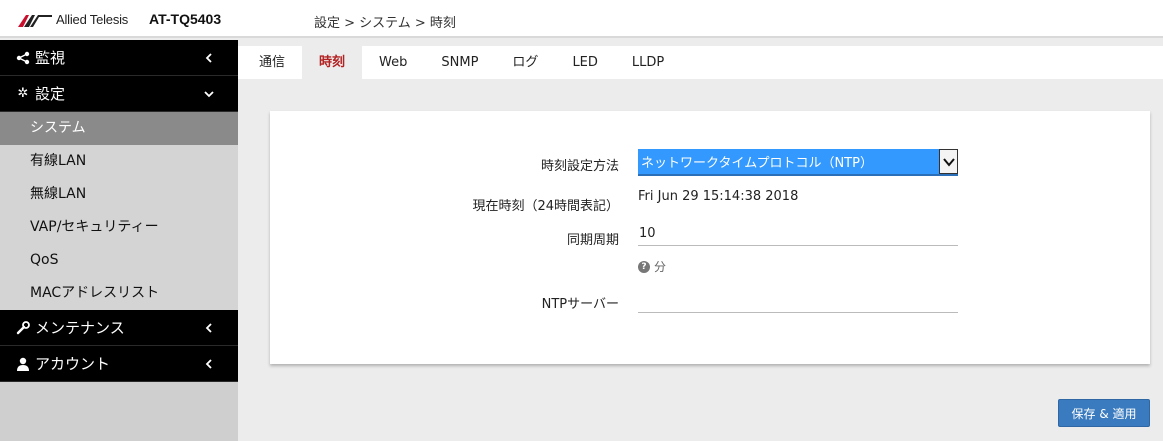 The height and width of the screenshot is (441, 1163). What do you see at coordinates (652, 266) in the screenshot?
I see `sync-interval-hint: ? 分` at bounding box center [652, 266].